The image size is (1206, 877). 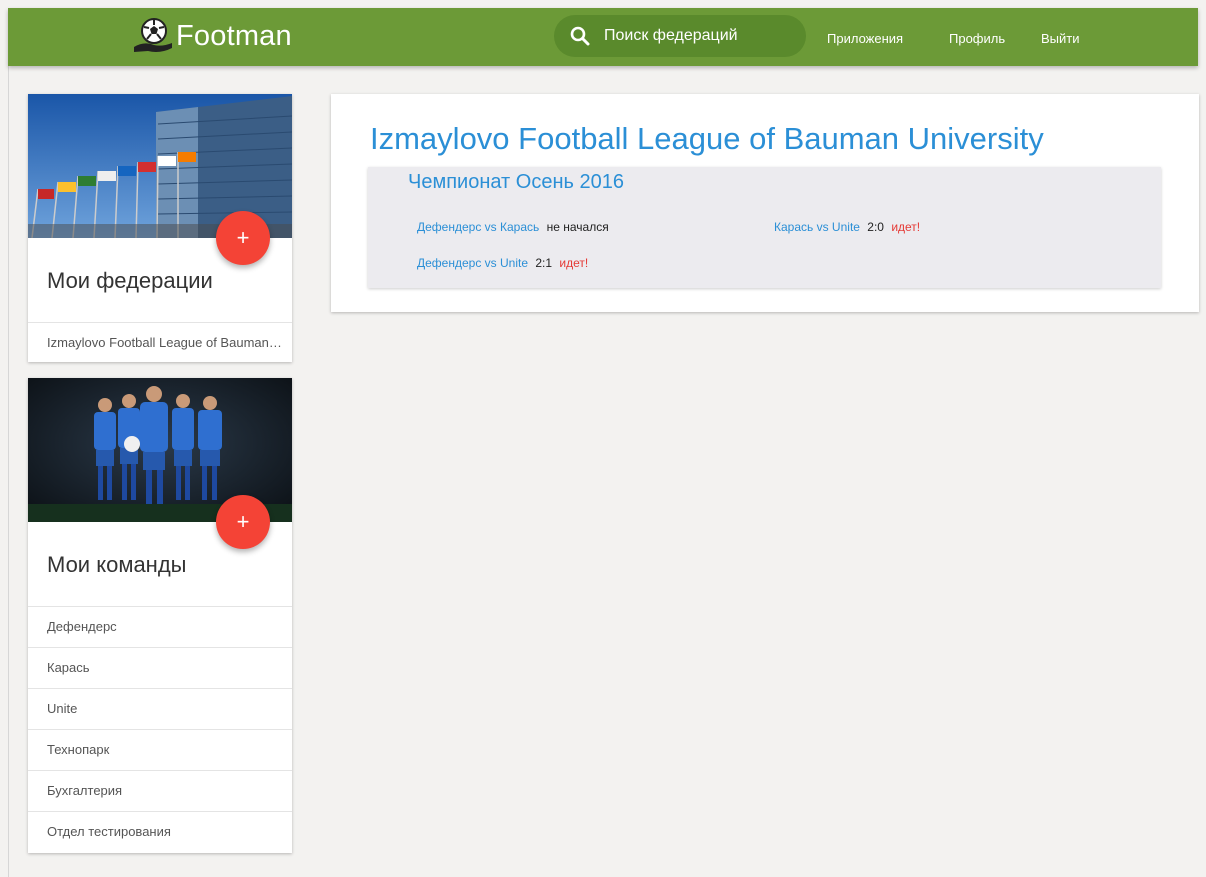 I want to click on add-team-button: +, so click(x=243, y=522).